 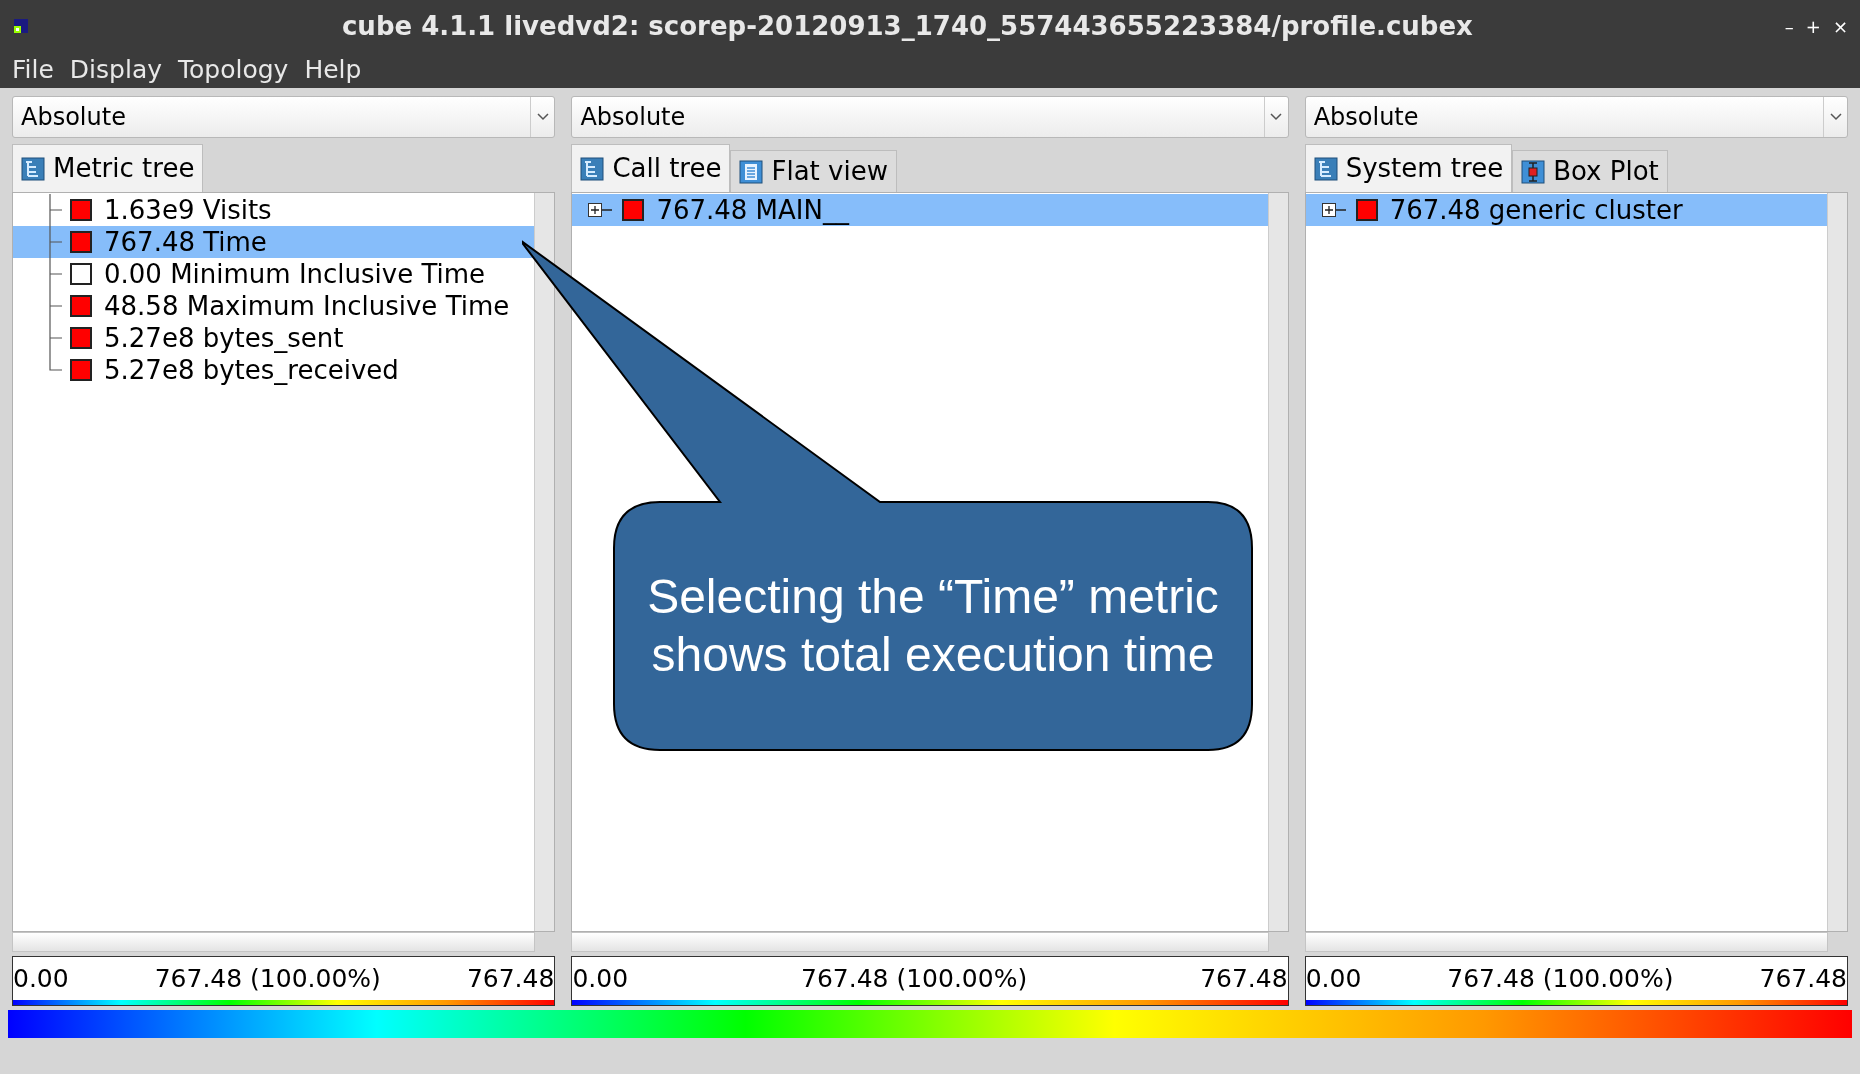 I want to click on window-control: +, so click(x=1813, y=26).